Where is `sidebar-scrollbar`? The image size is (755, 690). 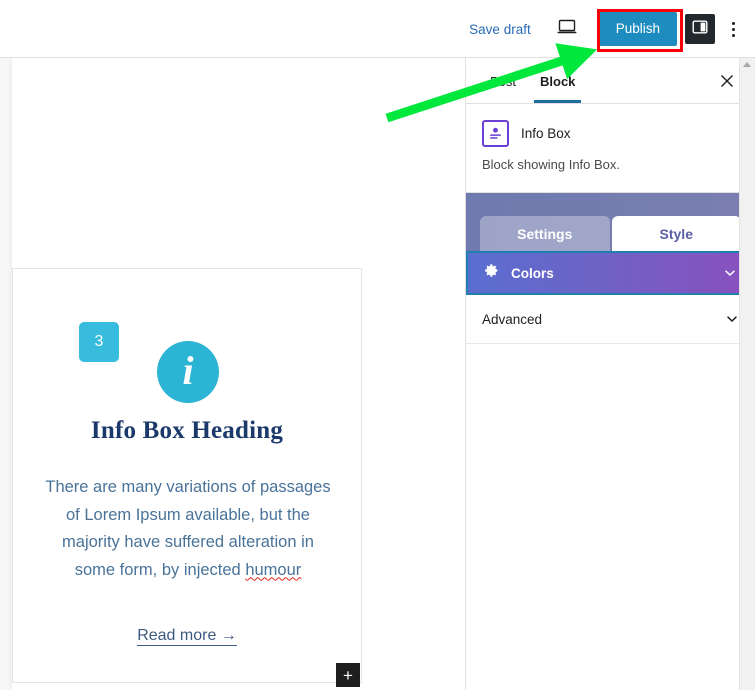 sidebar-scrollbar is located at coordinates (747, 374).